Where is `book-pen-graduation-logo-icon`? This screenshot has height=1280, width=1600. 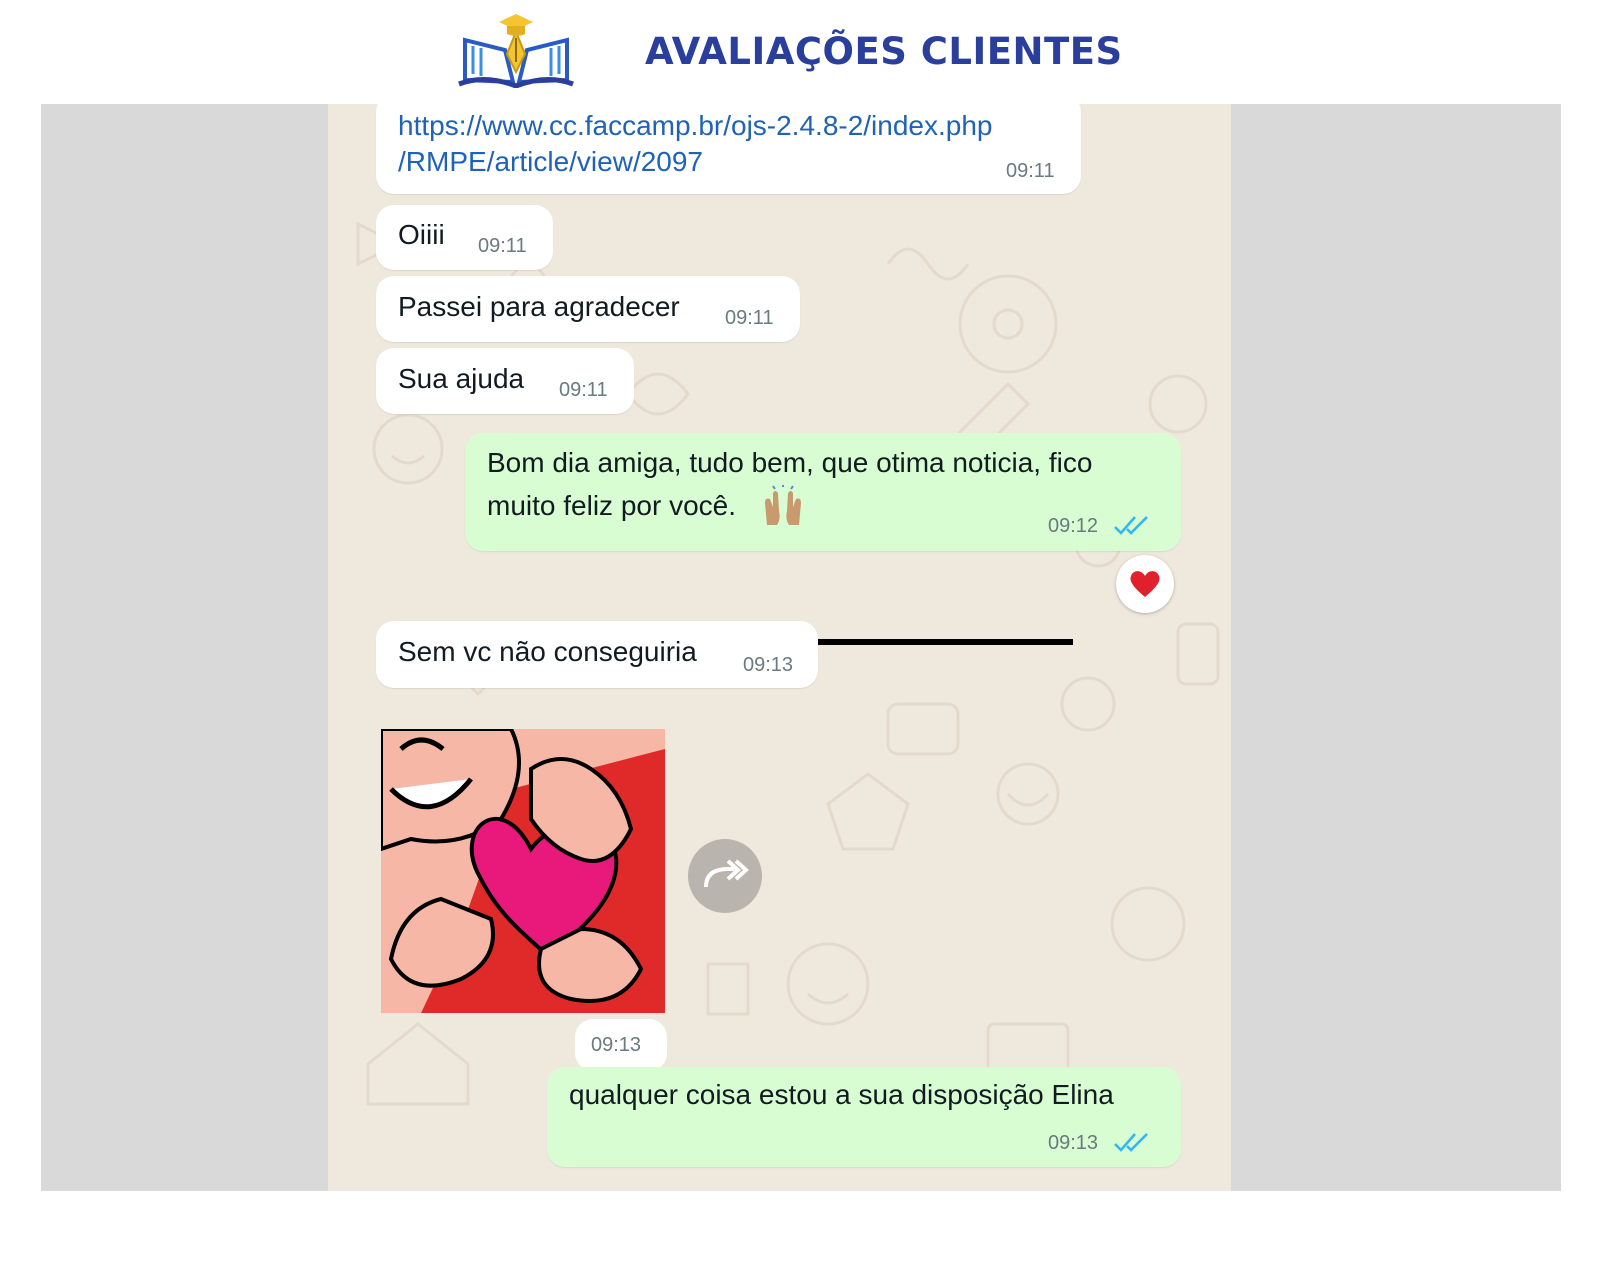 book-pen-graduation-logo-icon is located at coordinates (516, 51).